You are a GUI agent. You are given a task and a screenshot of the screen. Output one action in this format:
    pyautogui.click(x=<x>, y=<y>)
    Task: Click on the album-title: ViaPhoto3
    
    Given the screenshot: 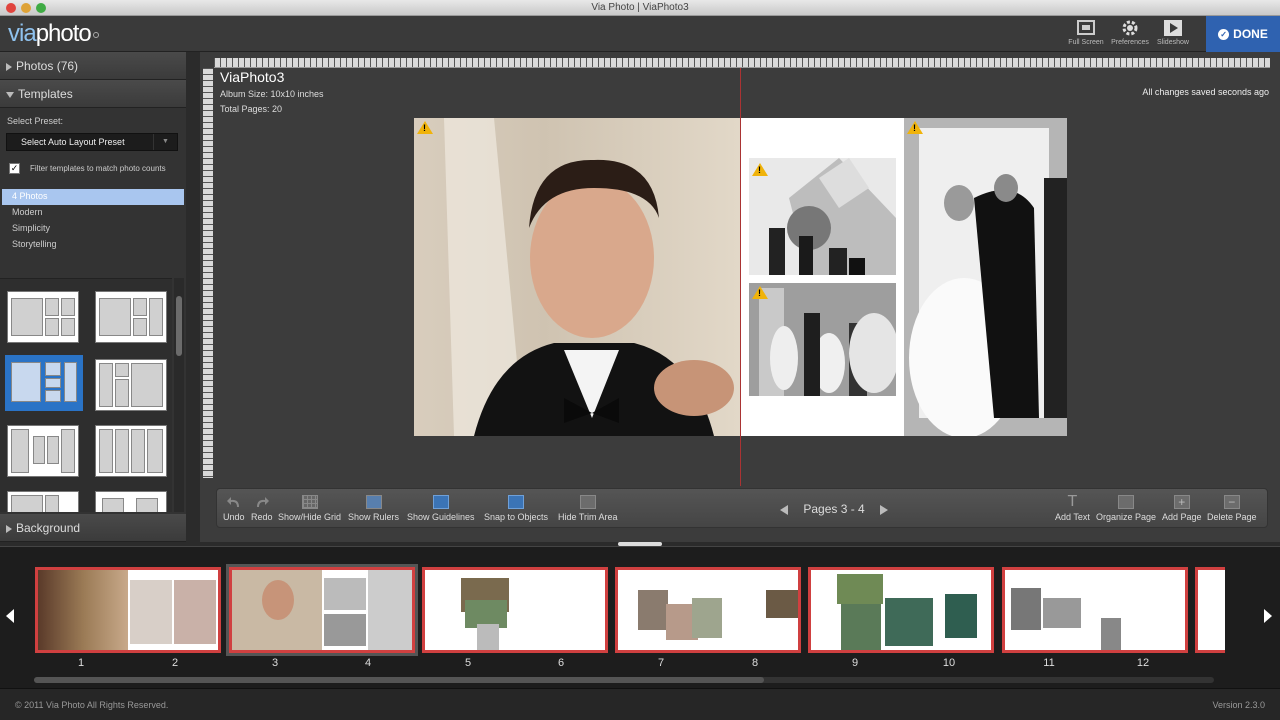 What is the action you would take?
    pyautogui.click(x=252, y=77)
    